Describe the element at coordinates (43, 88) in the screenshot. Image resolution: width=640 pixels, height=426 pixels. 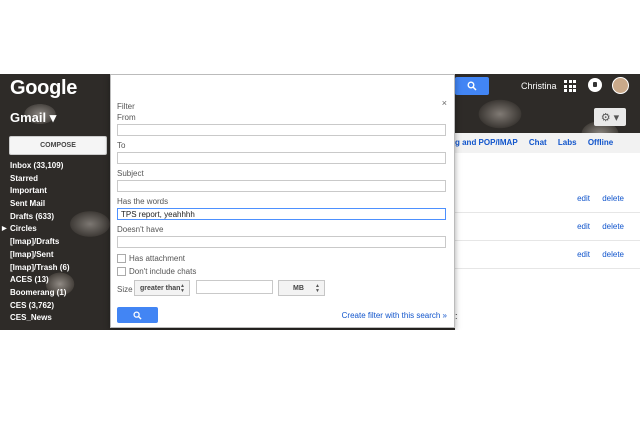
I see `google-logo: Google` at that location.